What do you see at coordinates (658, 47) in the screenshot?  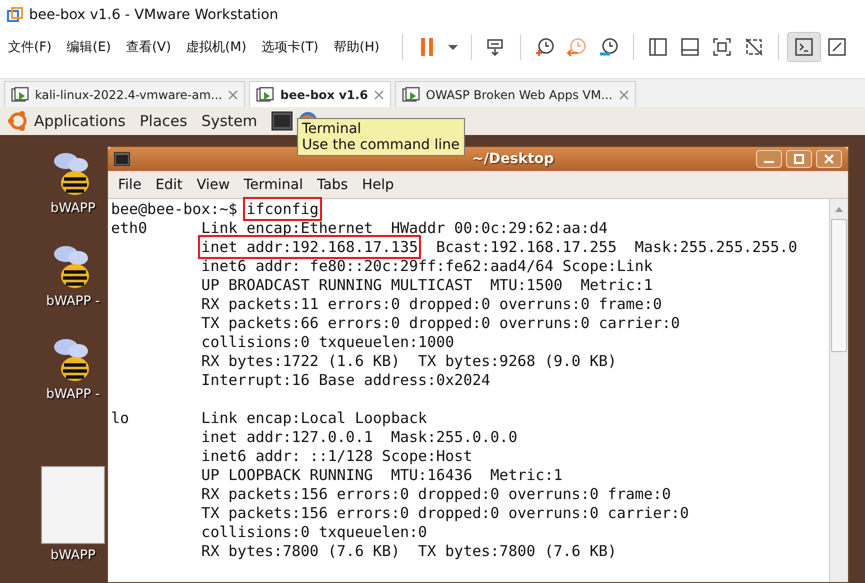 I see `sidebar-layout-icon` at bounding box center [658, 47].